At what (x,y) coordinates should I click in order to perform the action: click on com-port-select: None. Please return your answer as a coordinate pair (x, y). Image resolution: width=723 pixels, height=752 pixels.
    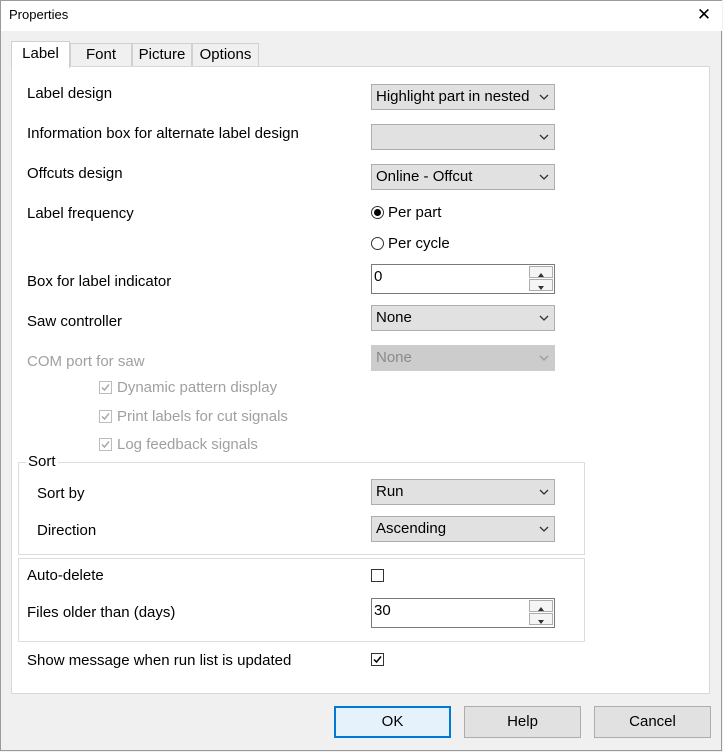
    Looking at the image, I should click on (463, 358).